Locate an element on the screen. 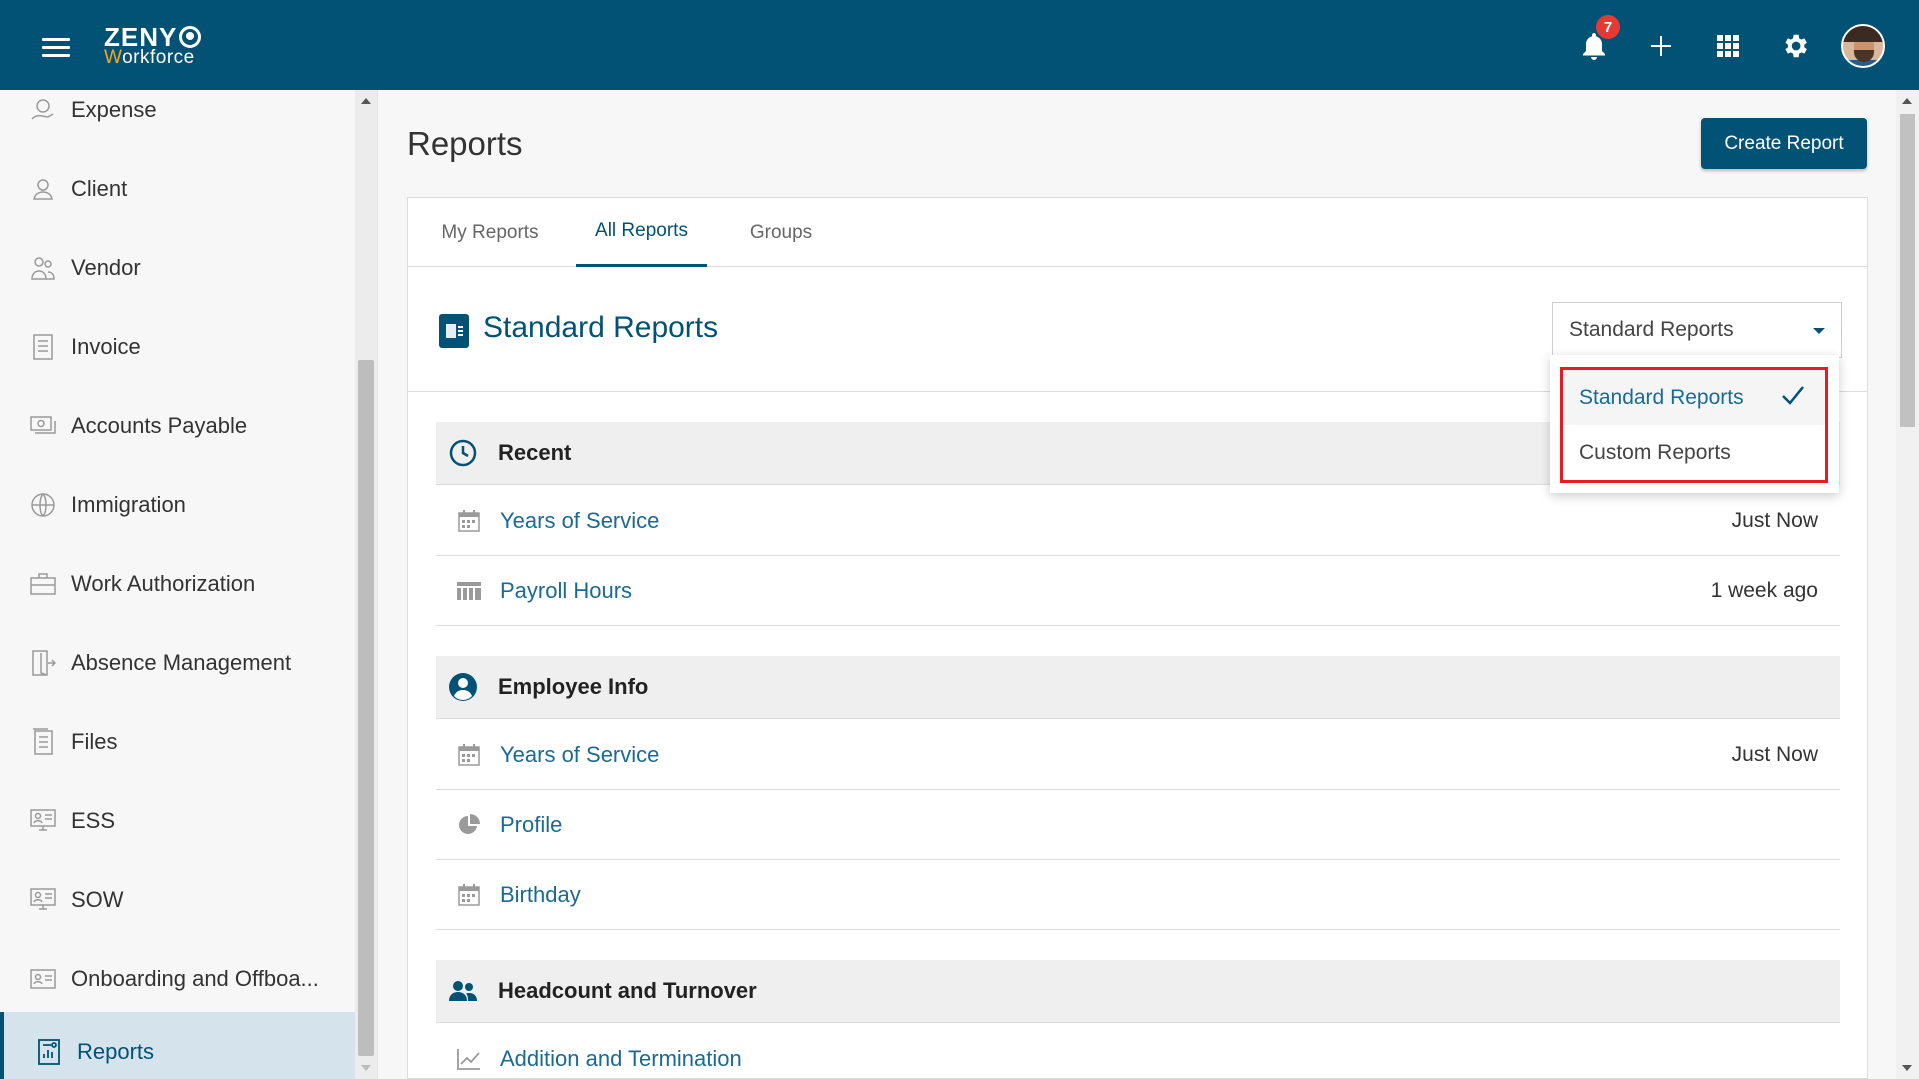 The width and height of the screenshot is (1919, 1079). top-bar: ZENY Workforce 7 is located at coordinates (959, 45).